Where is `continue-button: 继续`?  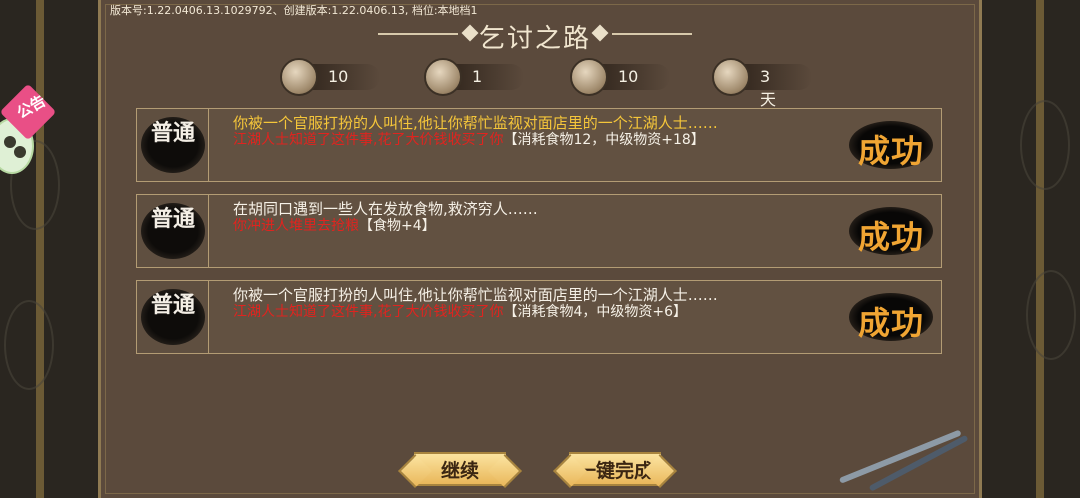 continue-button: 继续 is located at coordinates (460, 469).